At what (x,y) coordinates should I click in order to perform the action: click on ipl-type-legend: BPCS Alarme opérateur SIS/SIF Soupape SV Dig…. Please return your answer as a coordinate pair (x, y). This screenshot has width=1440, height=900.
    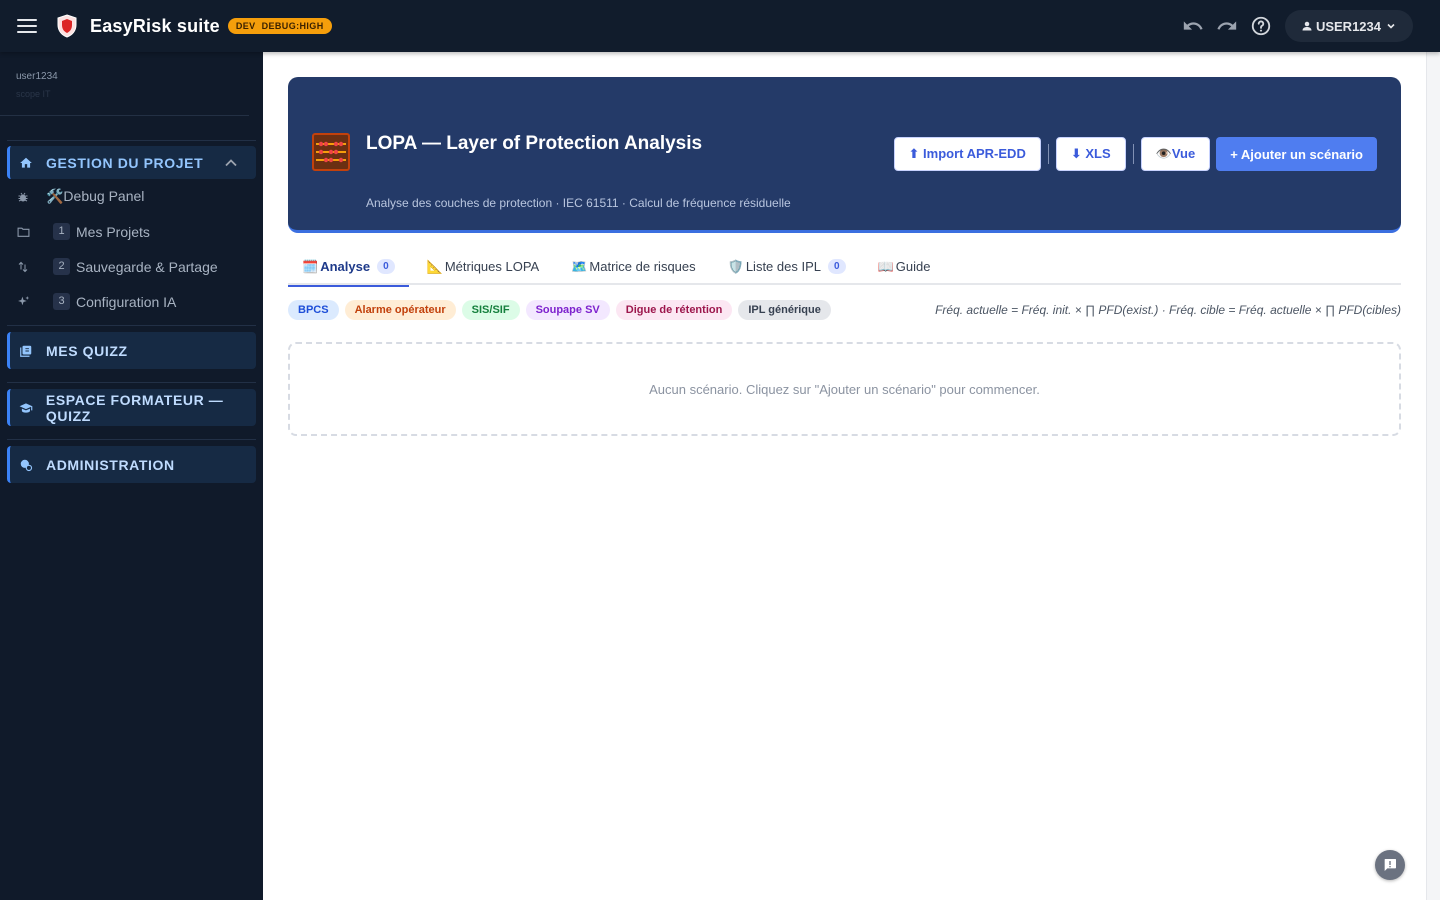
    Looking at the image, I should click on (559, 310).